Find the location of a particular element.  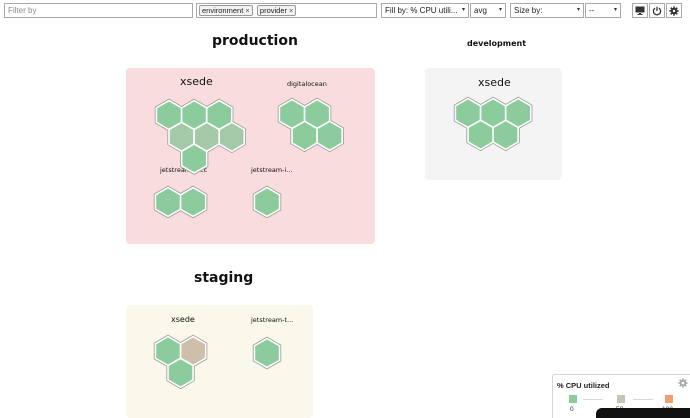

gear-icon is located at coordinates (674, 10).